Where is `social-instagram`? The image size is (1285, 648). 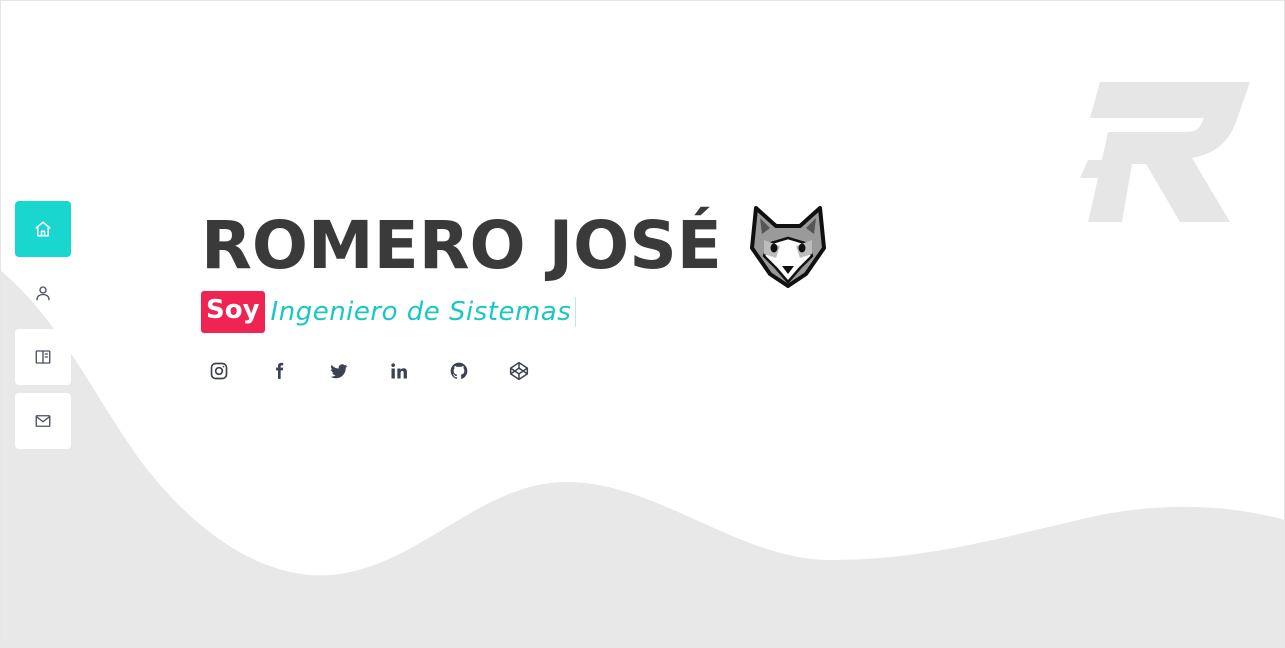 social-instagram is located at coordinates (219, 371).